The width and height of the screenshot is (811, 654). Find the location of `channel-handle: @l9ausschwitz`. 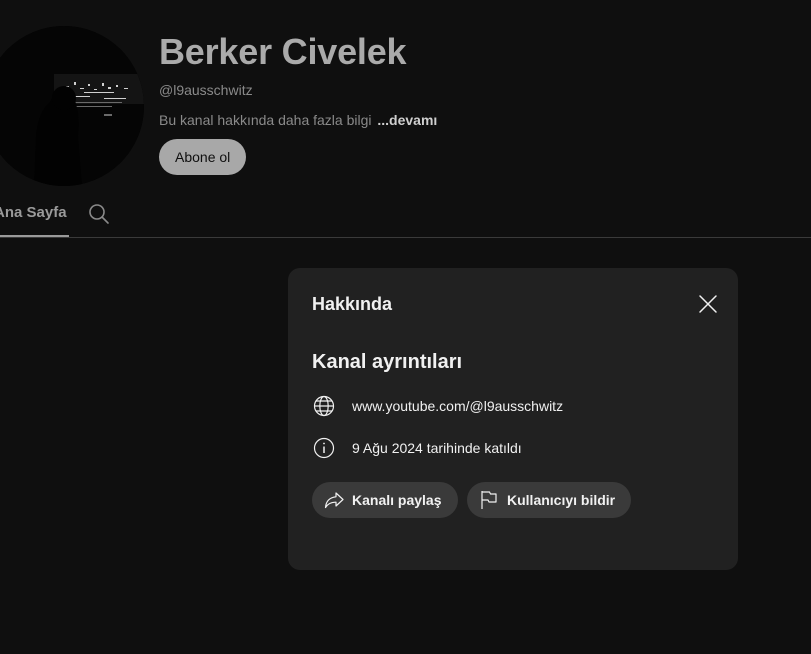

channel-handle: @l9ausschwitz is located at coordinates (206, 90).